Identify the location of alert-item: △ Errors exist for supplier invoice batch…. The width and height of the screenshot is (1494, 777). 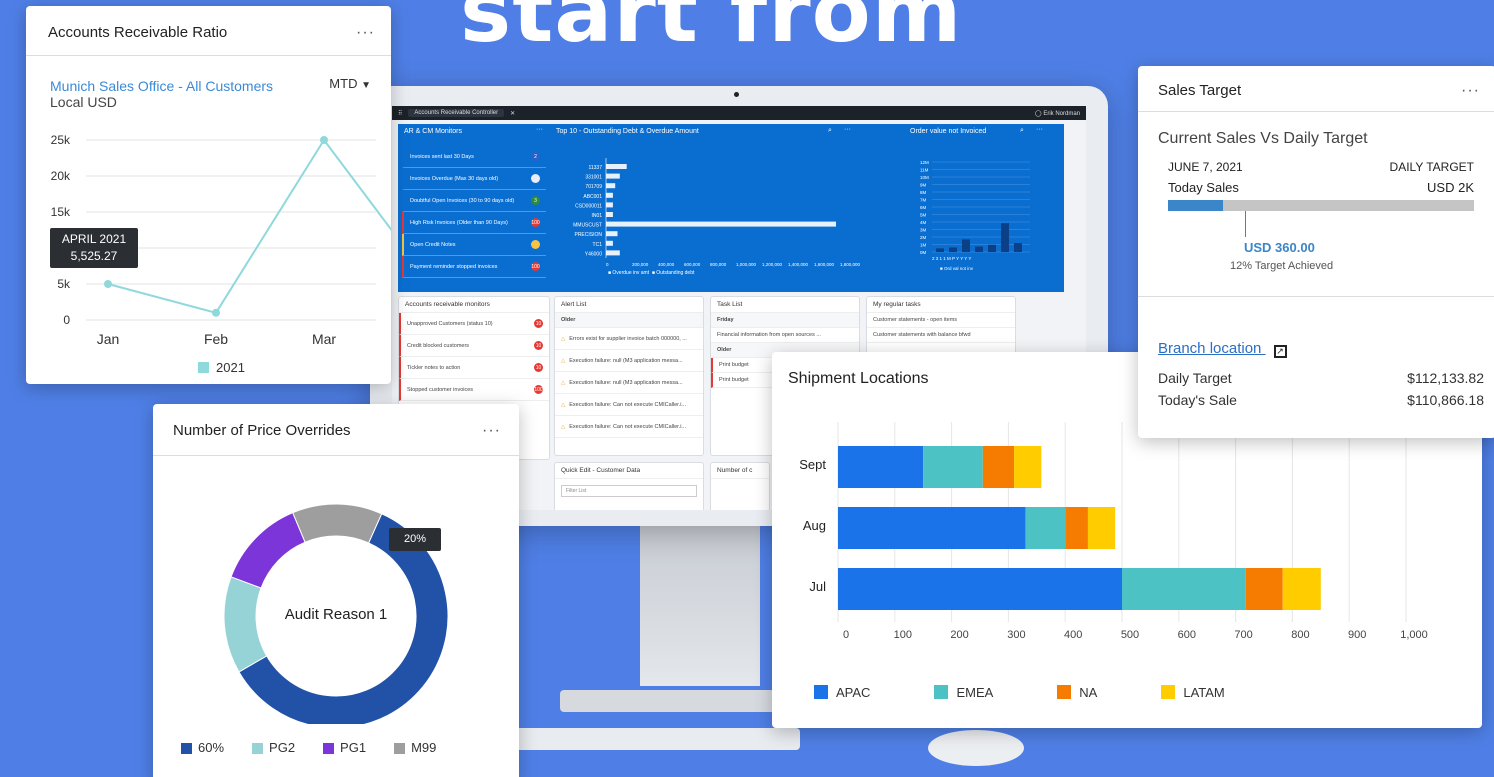
(629, 339).